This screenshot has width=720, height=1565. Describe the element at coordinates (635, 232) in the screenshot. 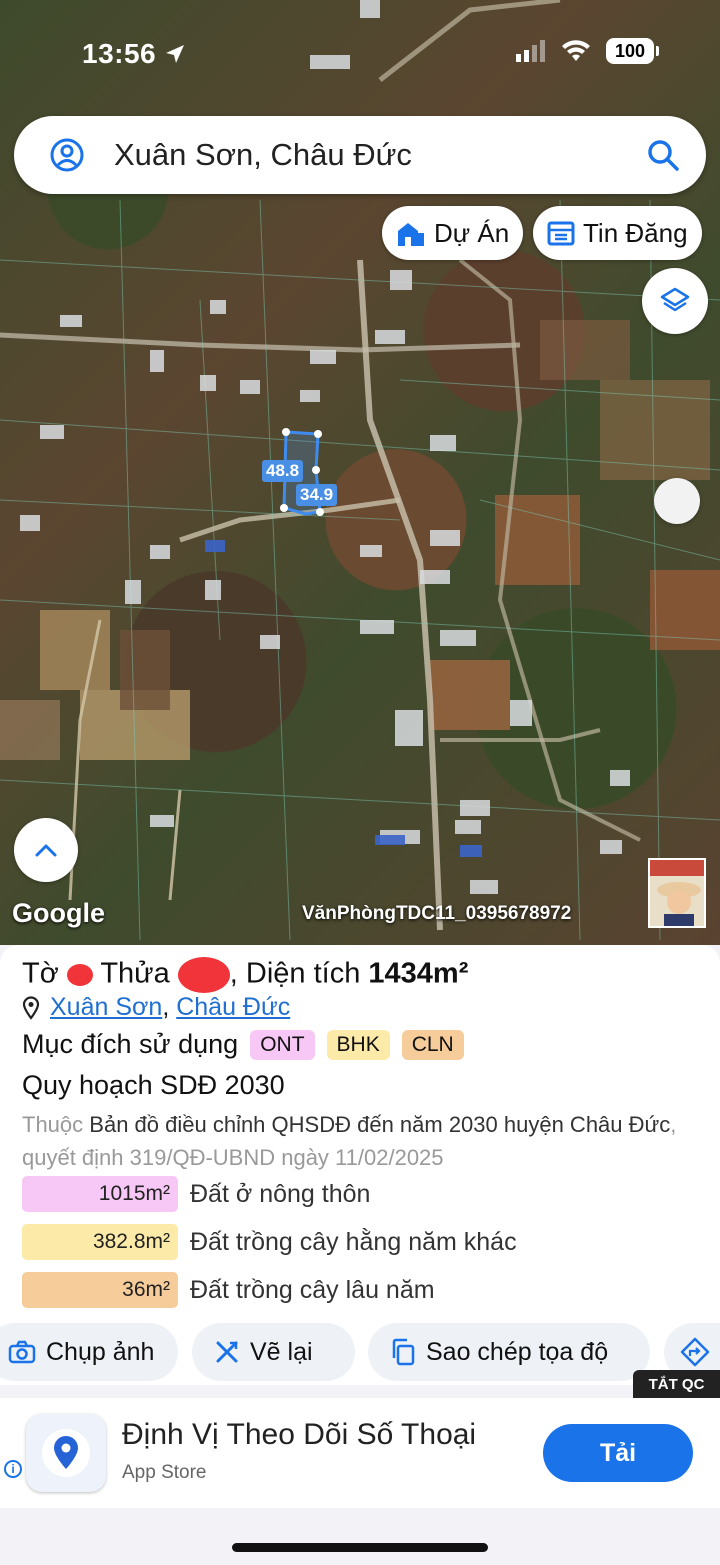

I see `listings-label: Tin Đăng` at that location.